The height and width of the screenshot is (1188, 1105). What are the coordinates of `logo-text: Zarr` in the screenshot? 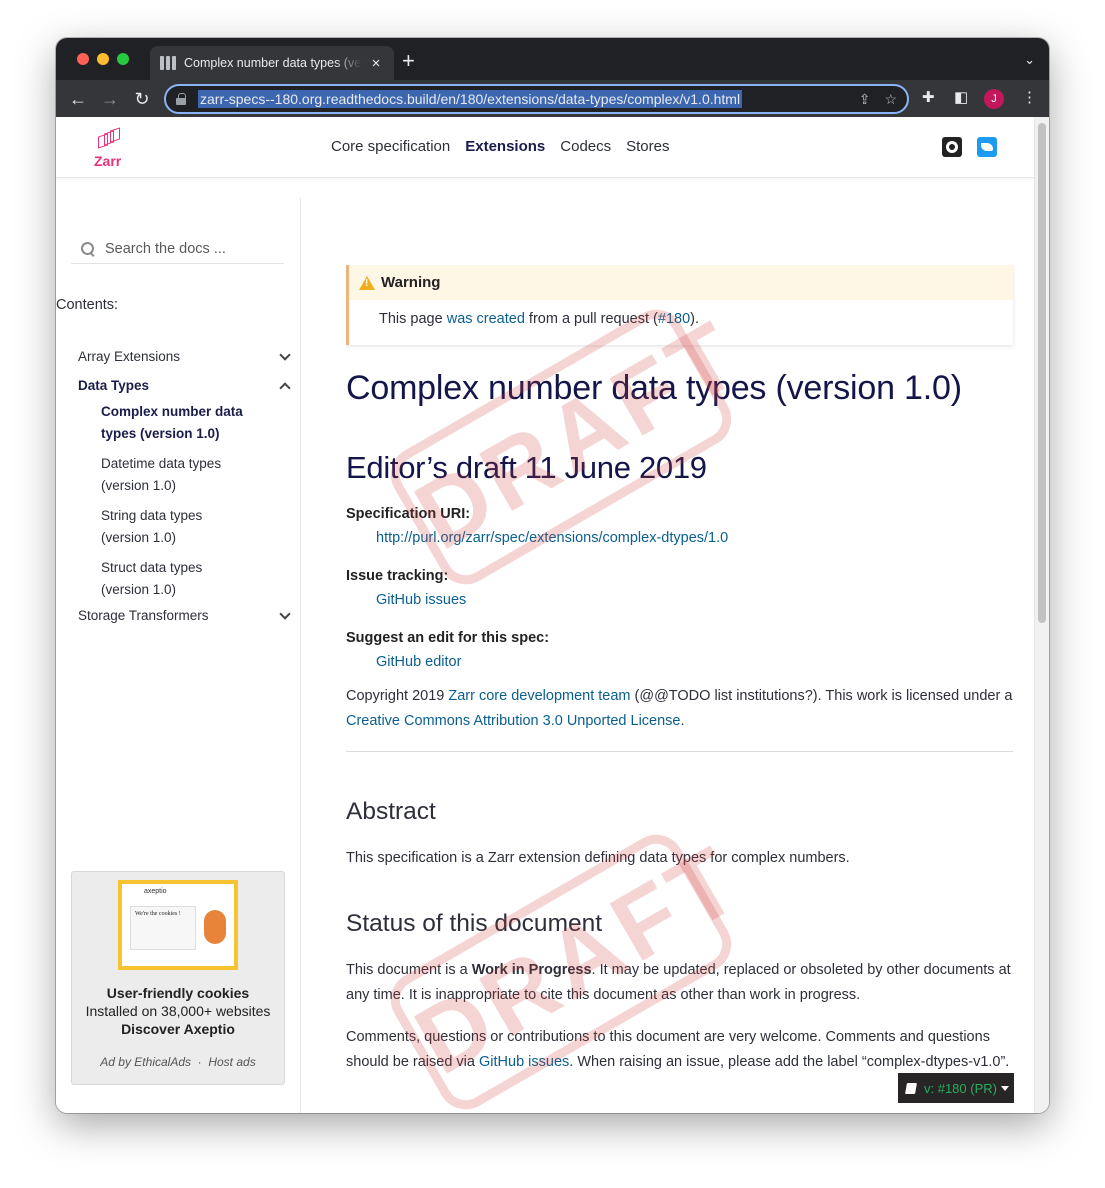 It's located at (108, 161).